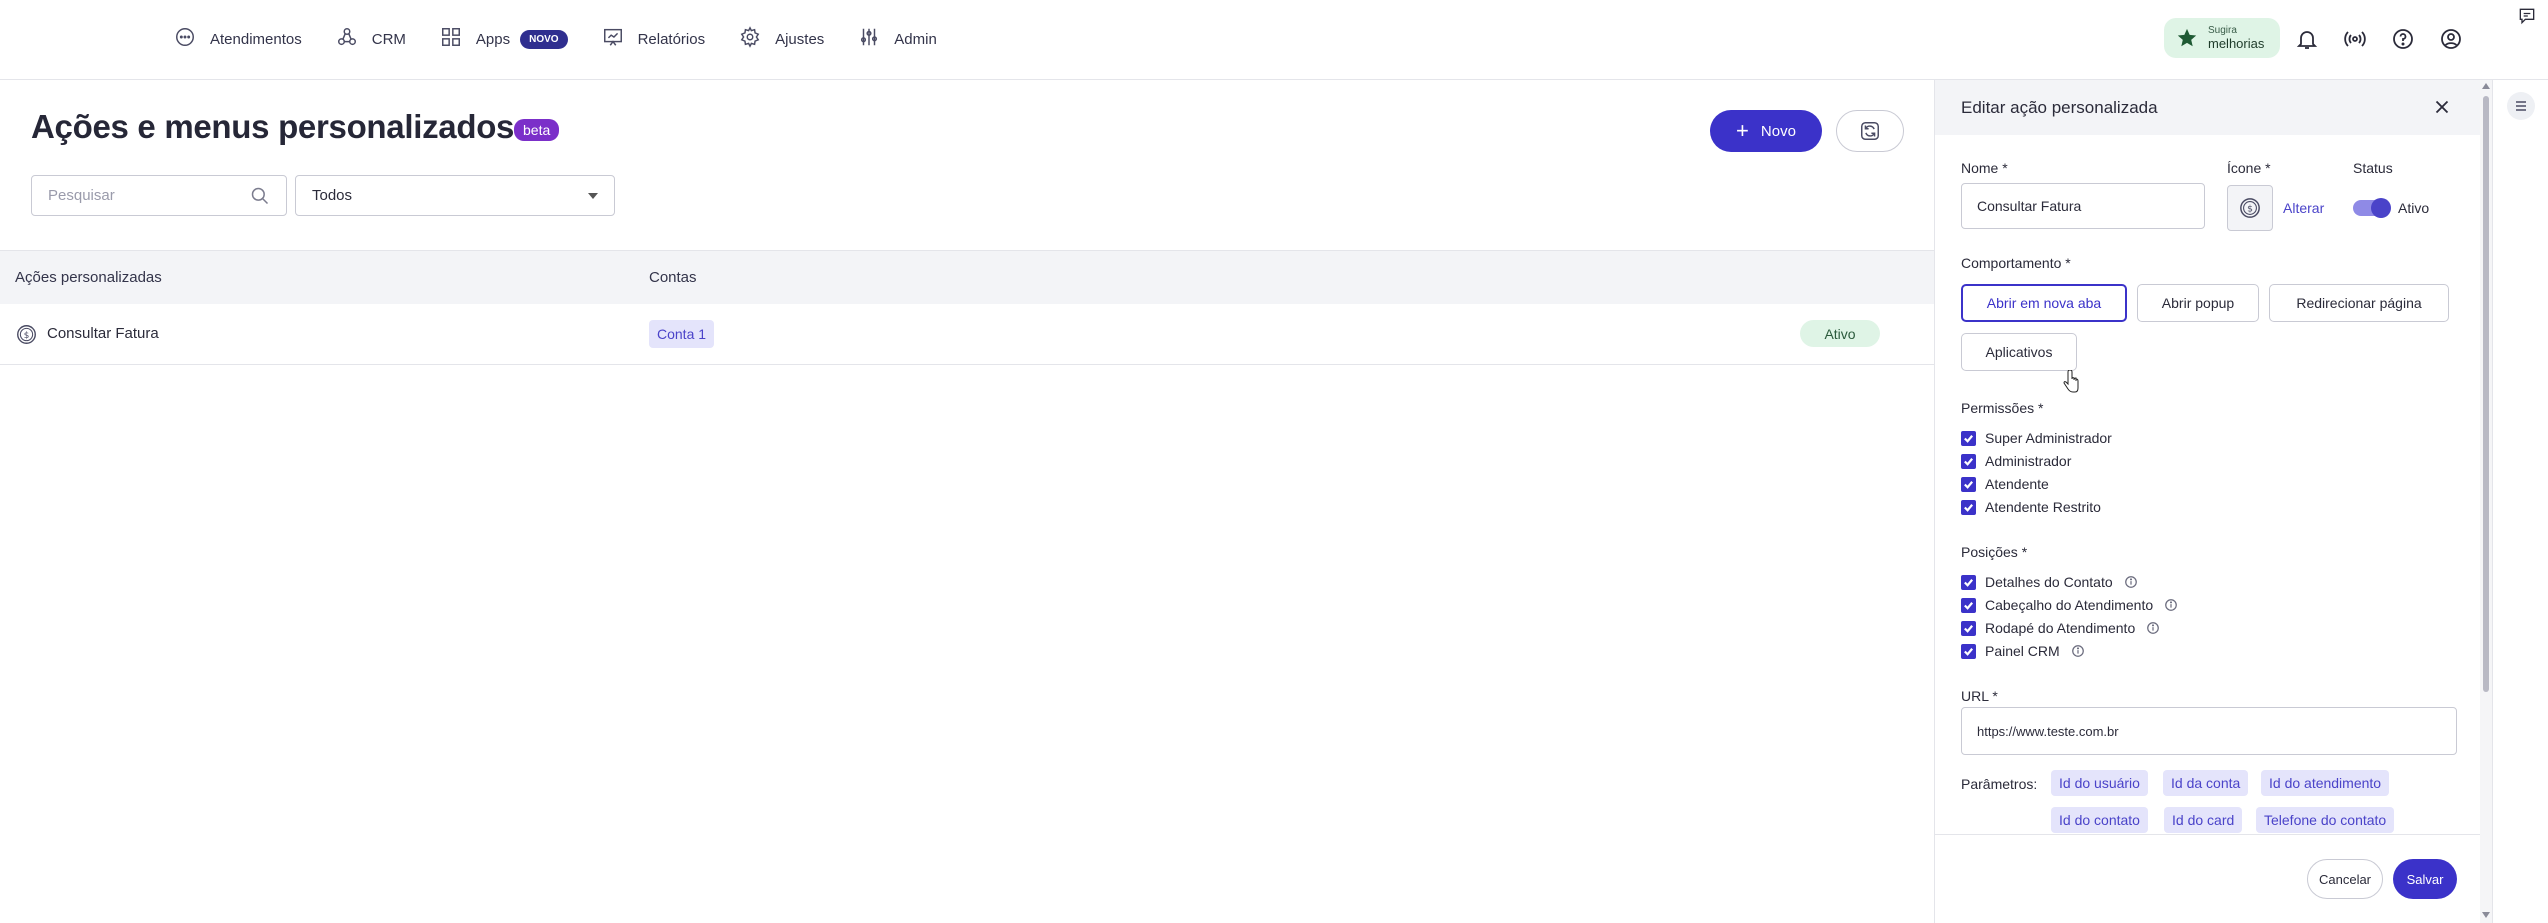  Describe the element at coordinates (2049, 582) in the screenshot. I see `position-checkbox: Detalhes do Contato` at that location.